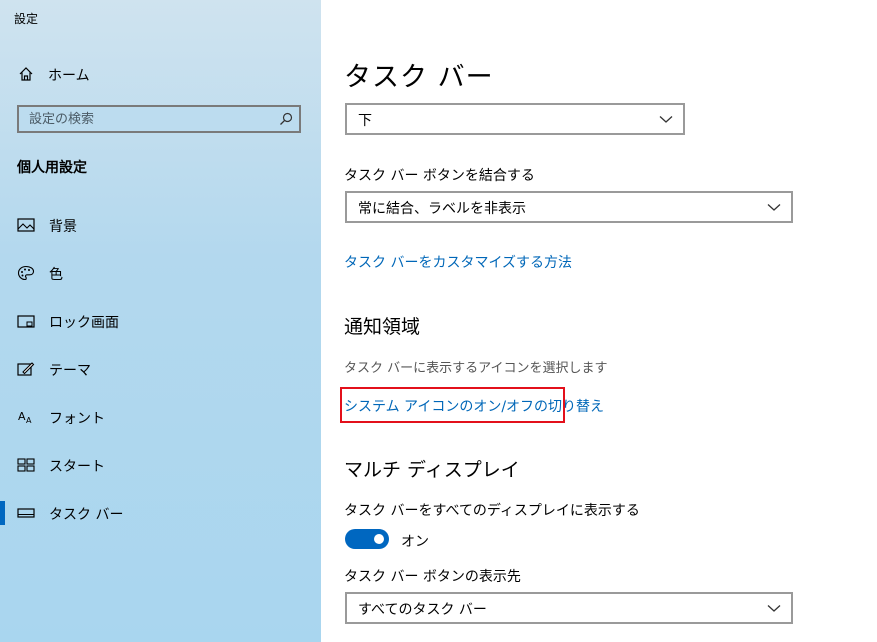 The image size is (877, 642). What do you see at coordinates (160, 465) in the screenshot?
I see `sidebar-item-start: スタート` at bounding box center [160, 465].